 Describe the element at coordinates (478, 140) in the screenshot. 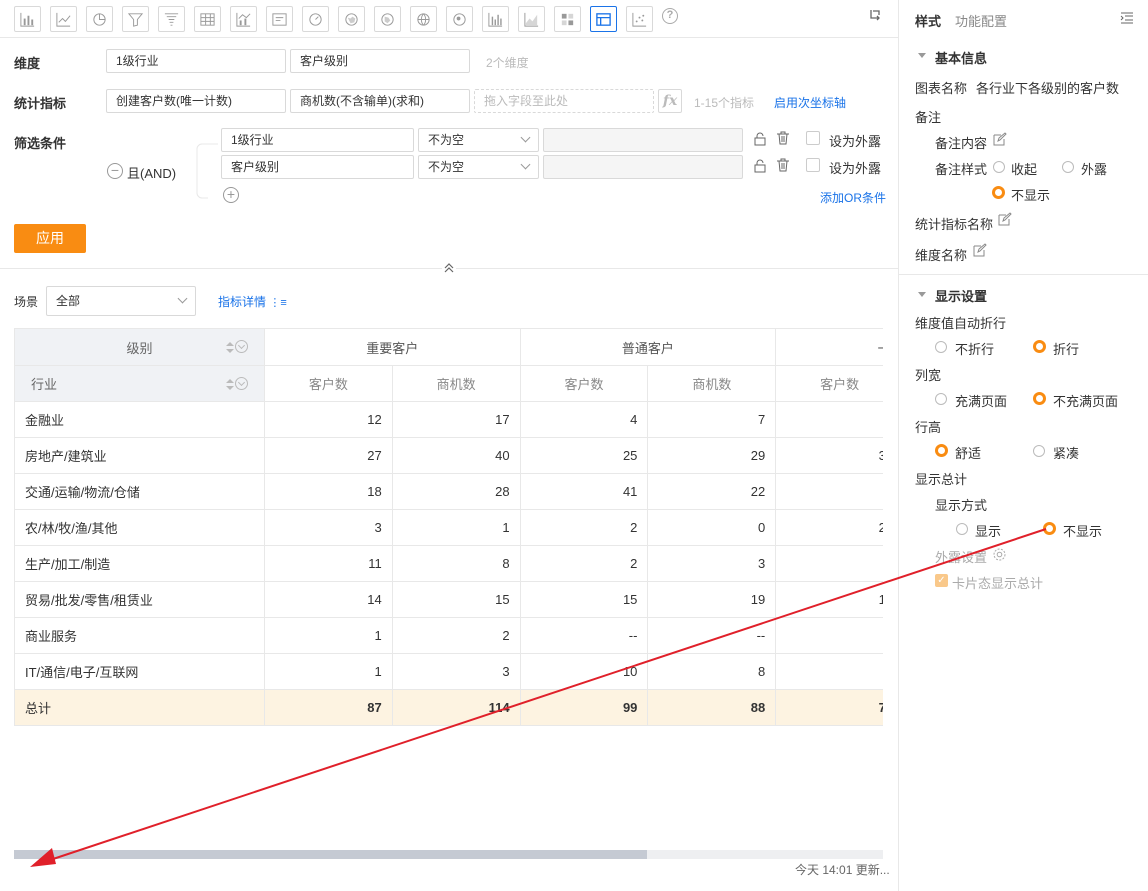

I see `filter-1-operator: 不为空` at that location.